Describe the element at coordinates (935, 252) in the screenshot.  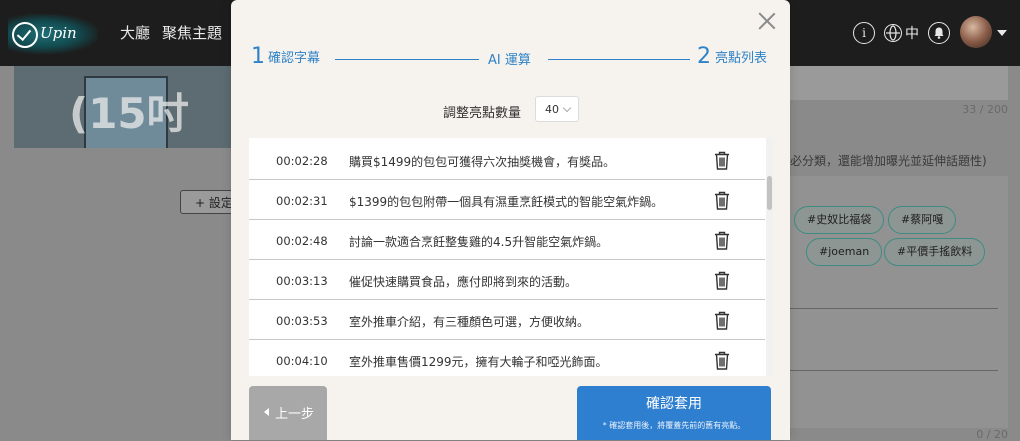
I see `tag-chip: #平價手搖飲料` at that location.